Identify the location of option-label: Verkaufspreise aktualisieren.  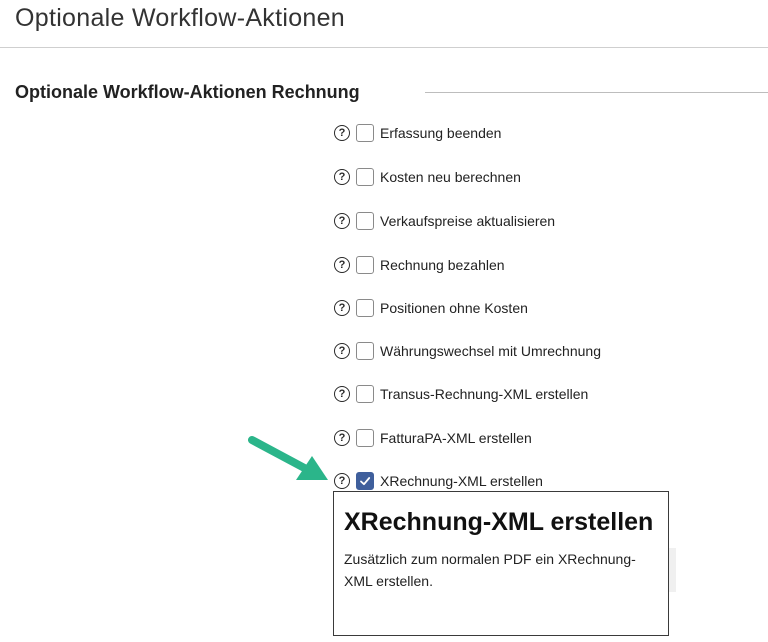
(467, 221).